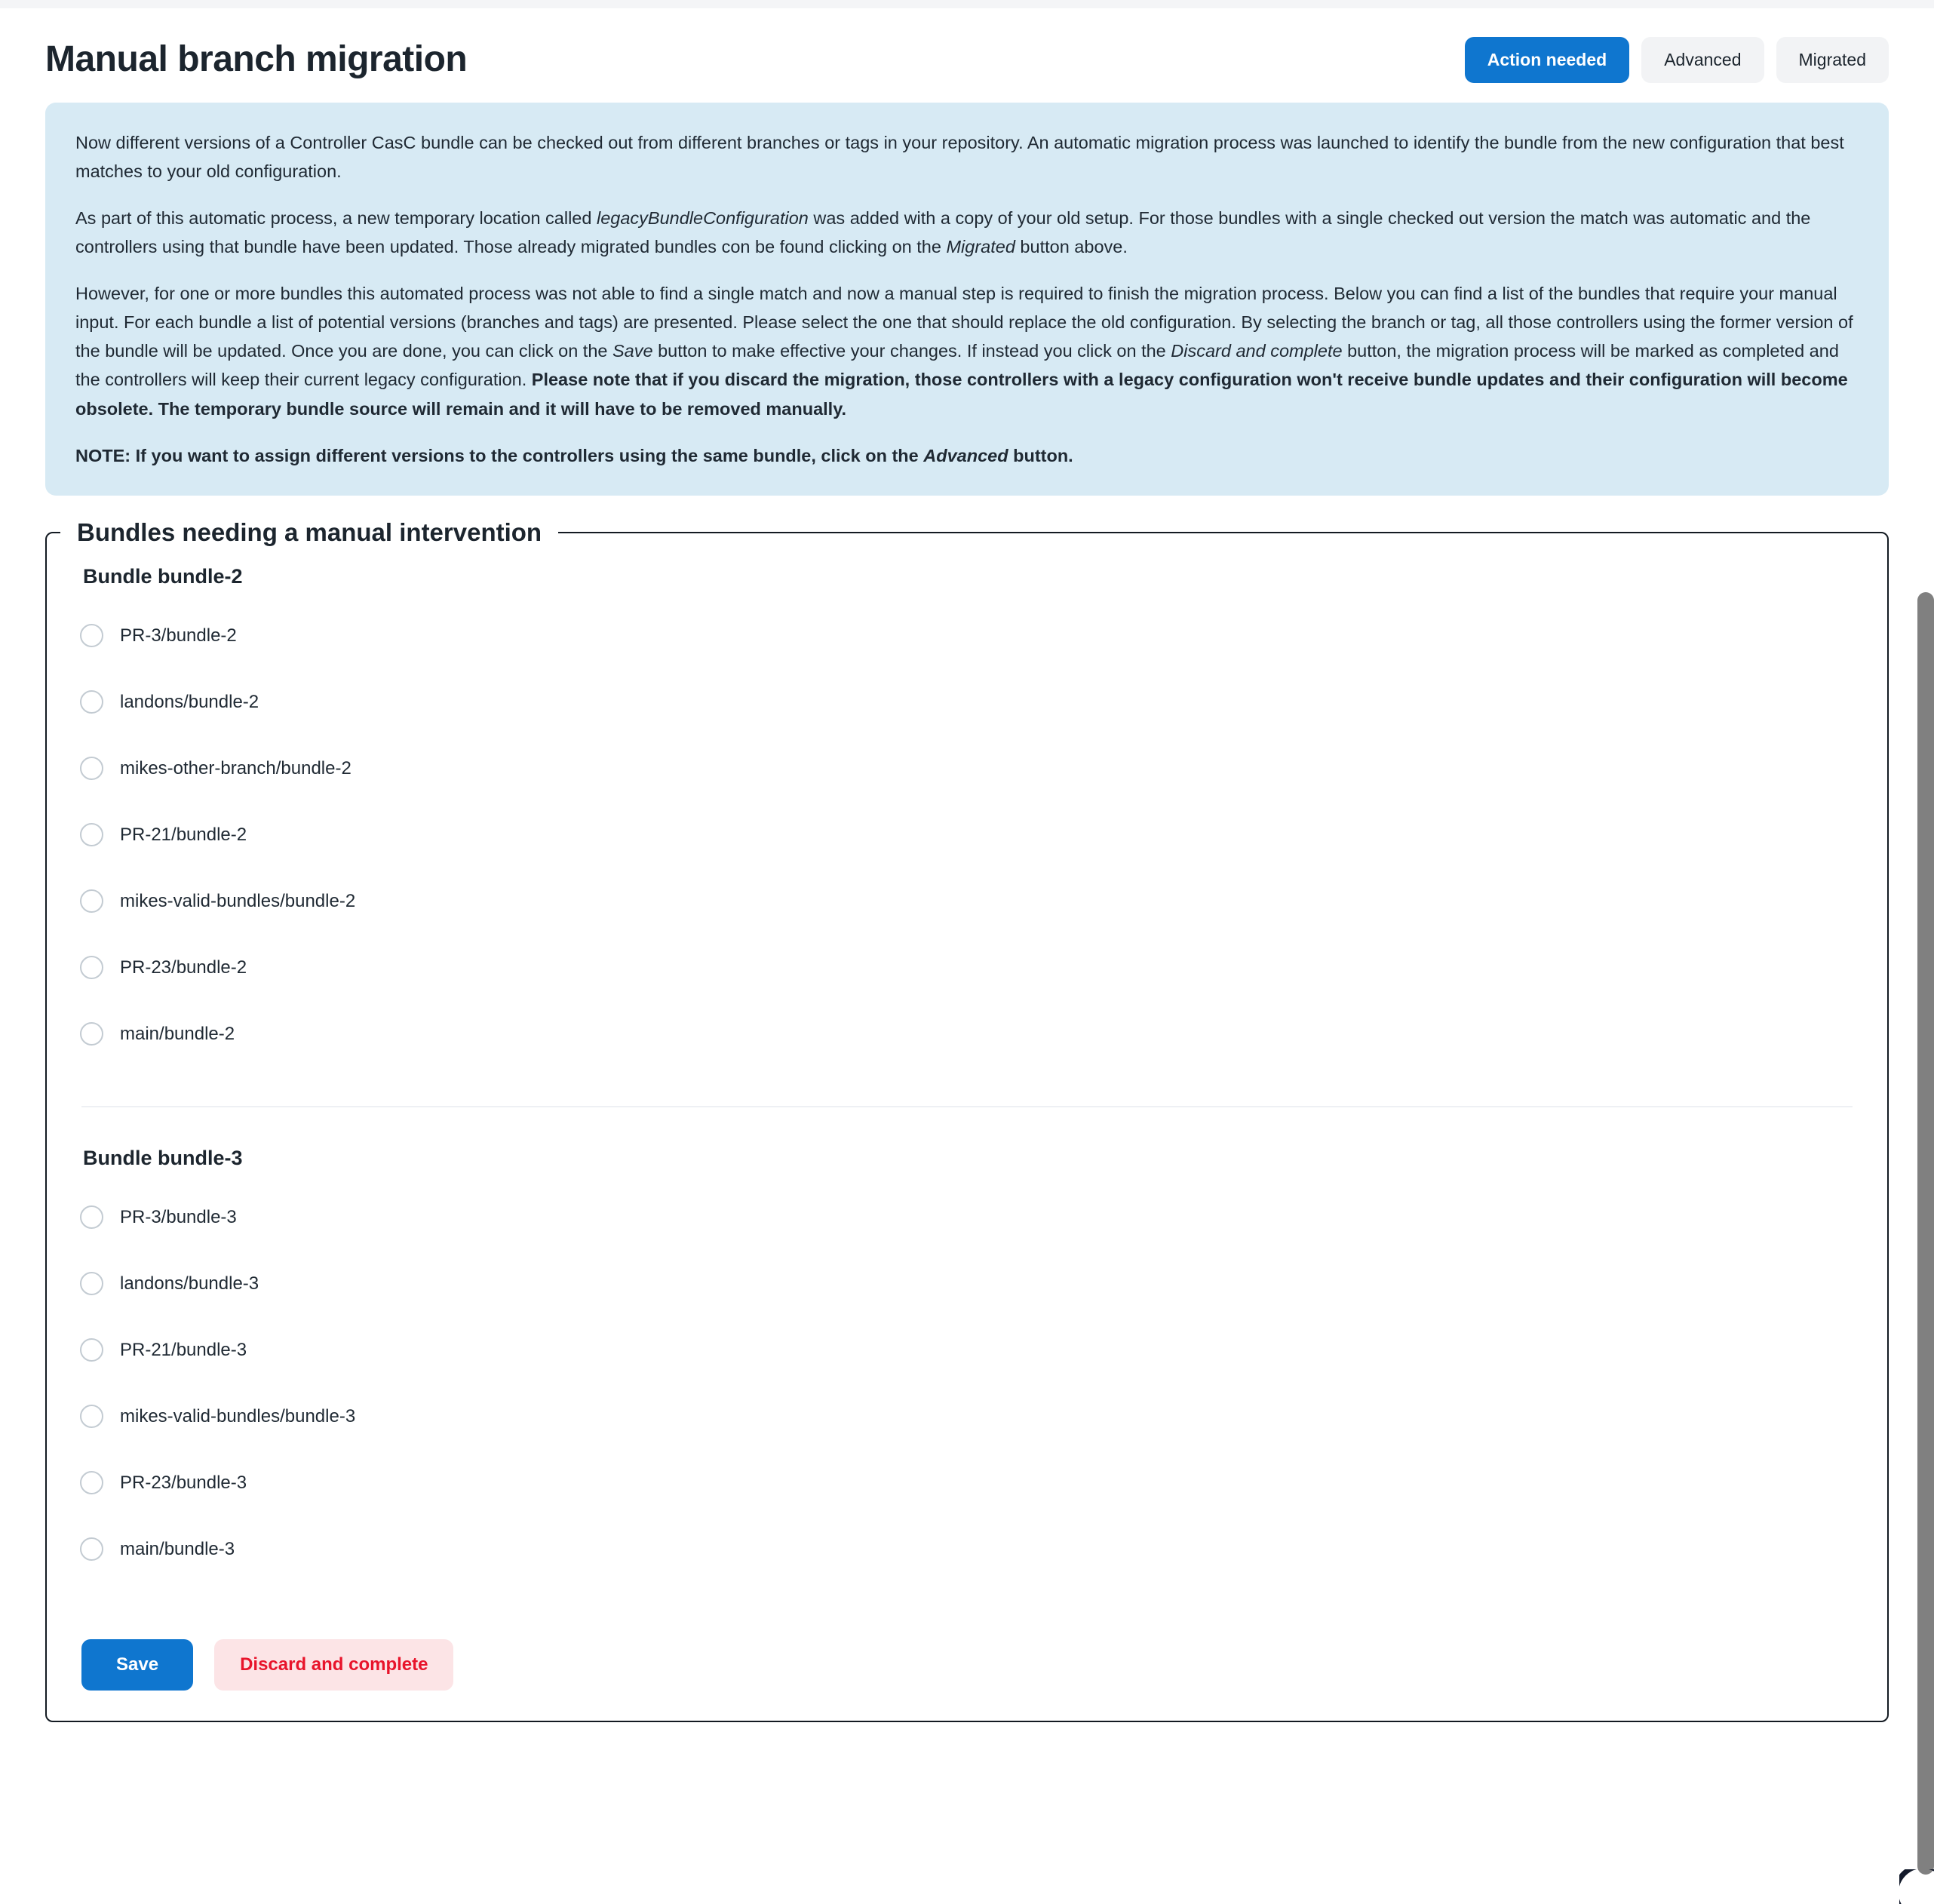 The image size is (1934, 1904). I want to click on bundle-title-bundle-2: Bundle bundle-2, so click(163, 576).